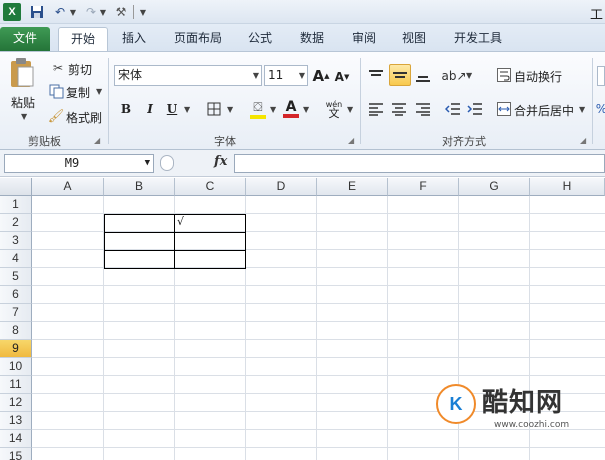 This screenshot has height=460, width=605. I want to click on paste-icon, so click(22, 73).